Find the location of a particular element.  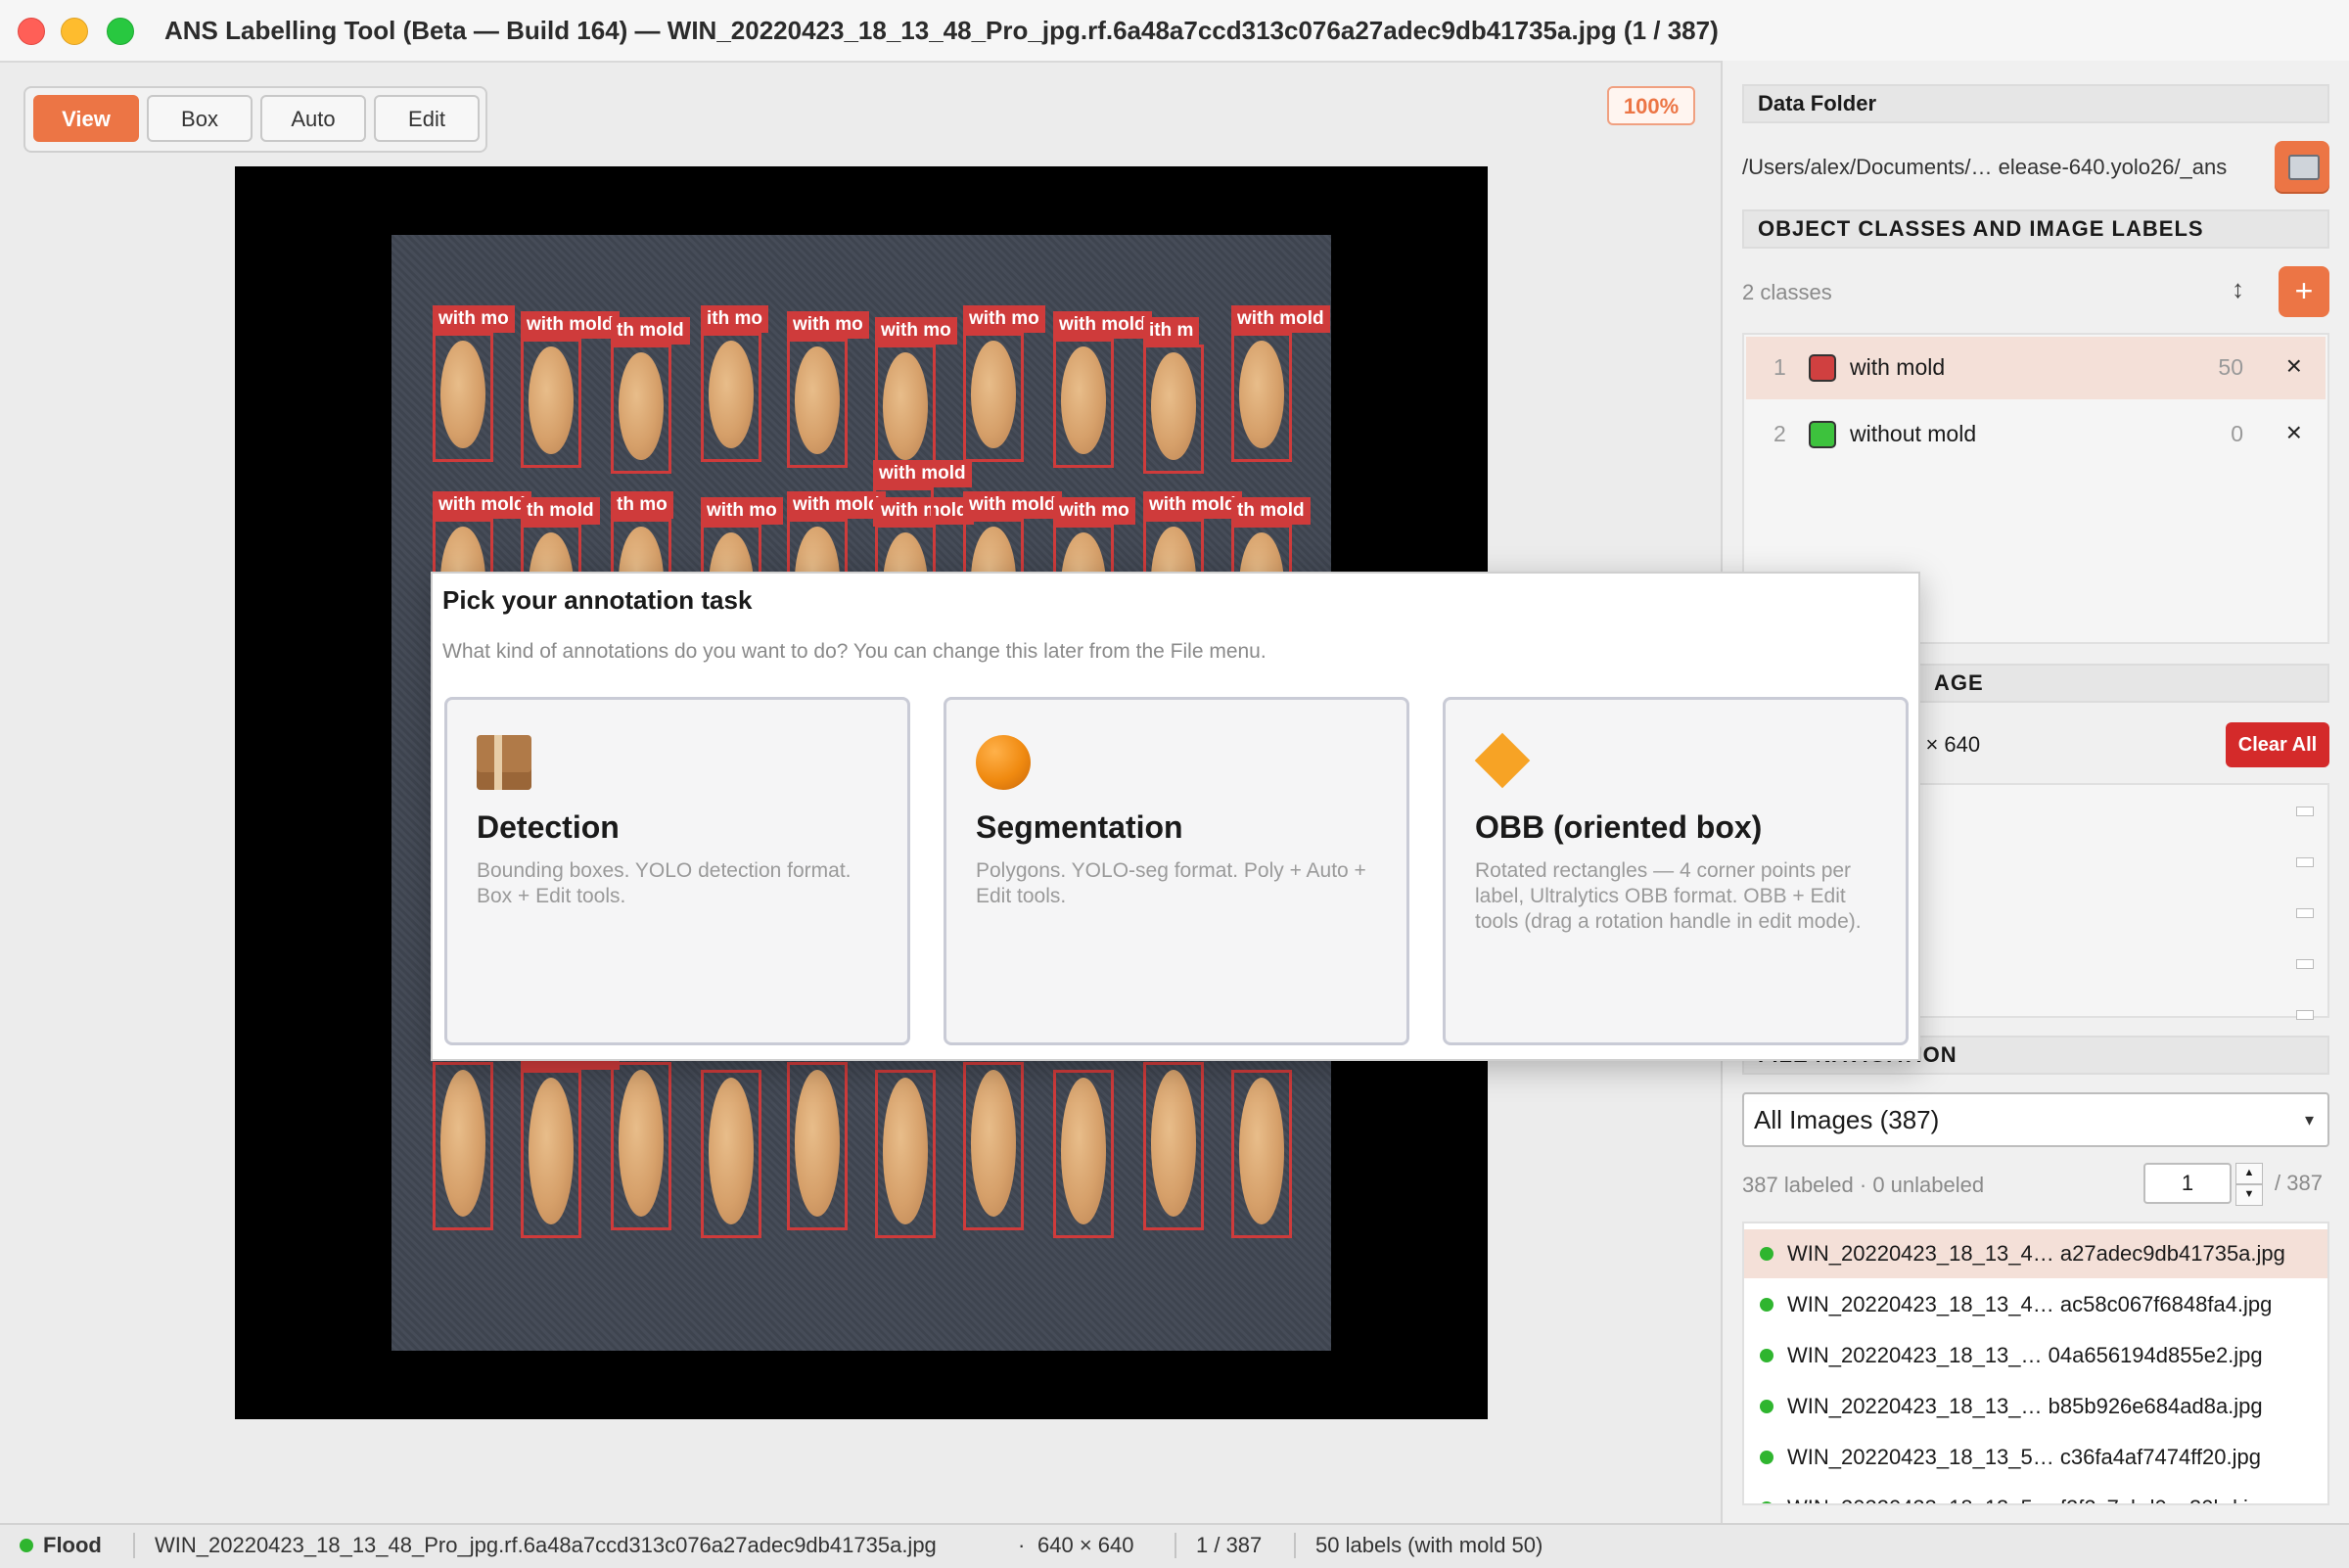

chevron-down-icon: ▾ is located at coordinates (2309, 1120).